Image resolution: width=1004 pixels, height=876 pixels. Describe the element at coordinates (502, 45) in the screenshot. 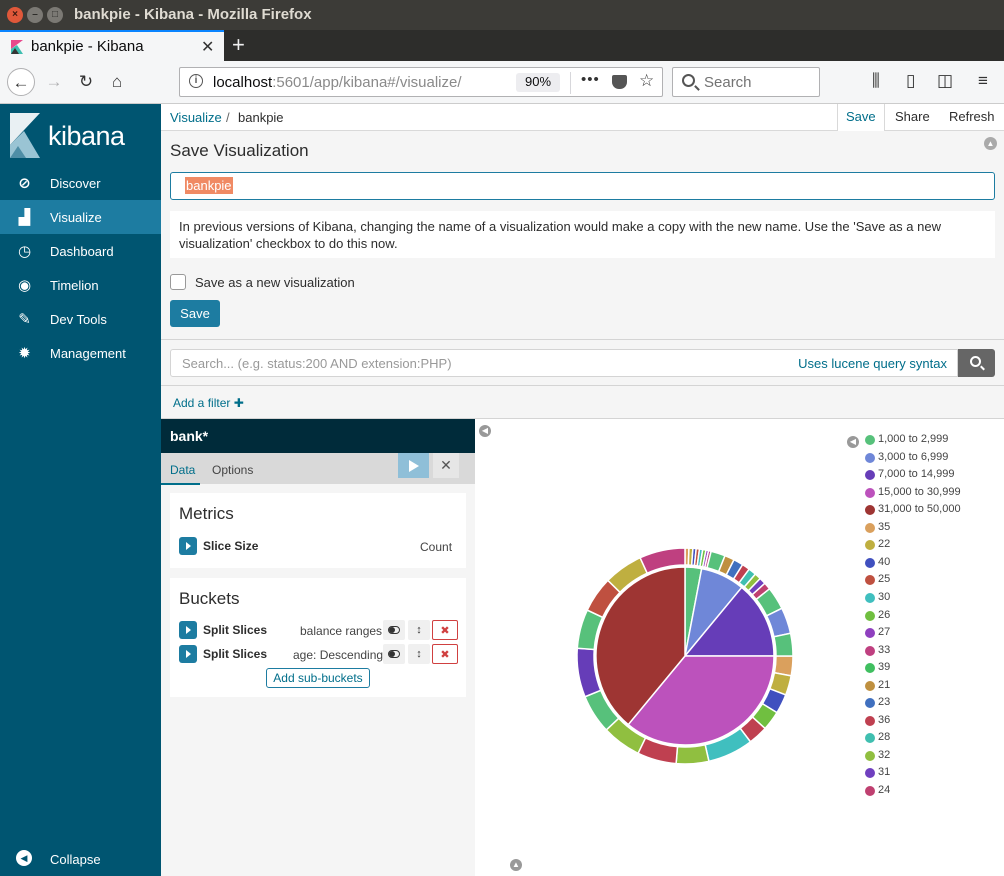

I see `tab-strip: bankpie - Kibana ✕ +` at that location.